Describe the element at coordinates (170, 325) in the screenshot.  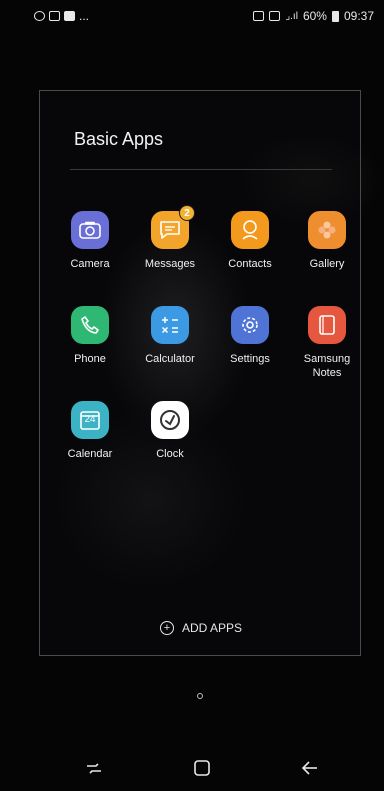
I see `calculator-icon` at that location.